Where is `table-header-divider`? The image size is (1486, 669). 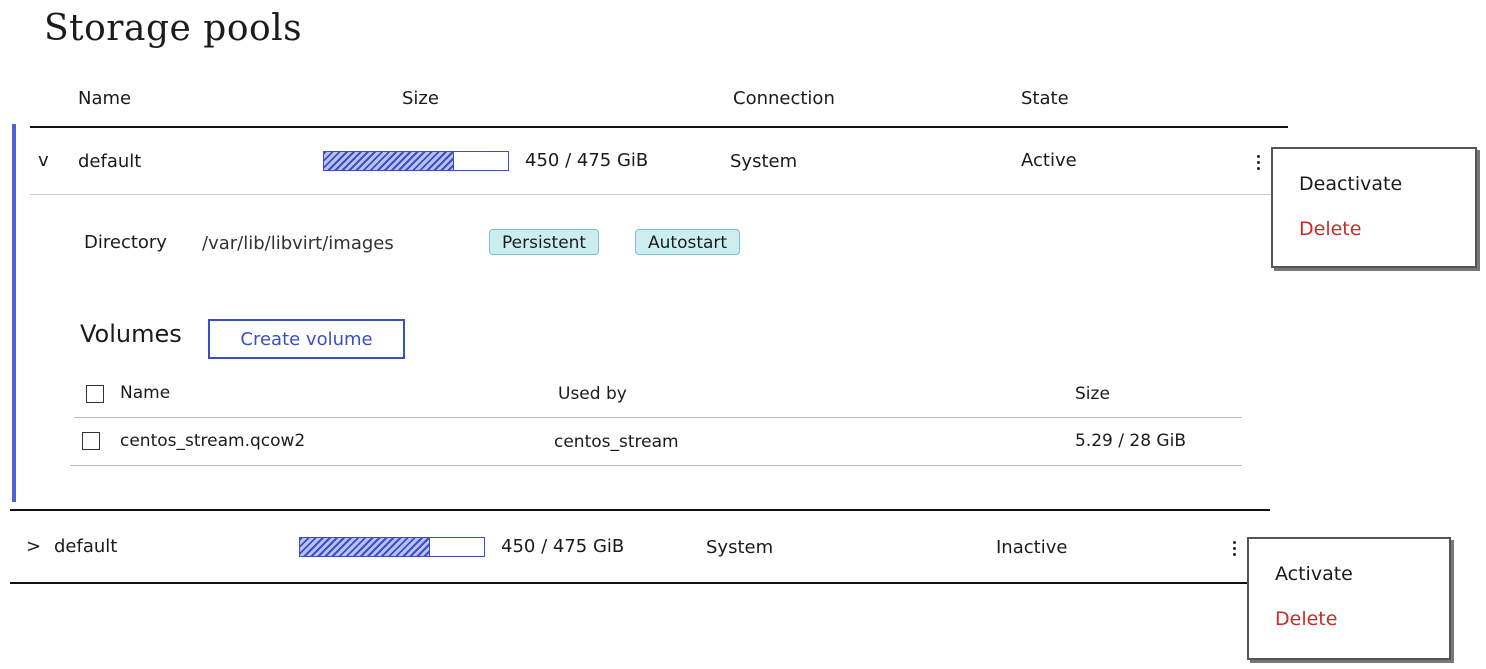
table-header-divider is located at coordinates (659, 127).